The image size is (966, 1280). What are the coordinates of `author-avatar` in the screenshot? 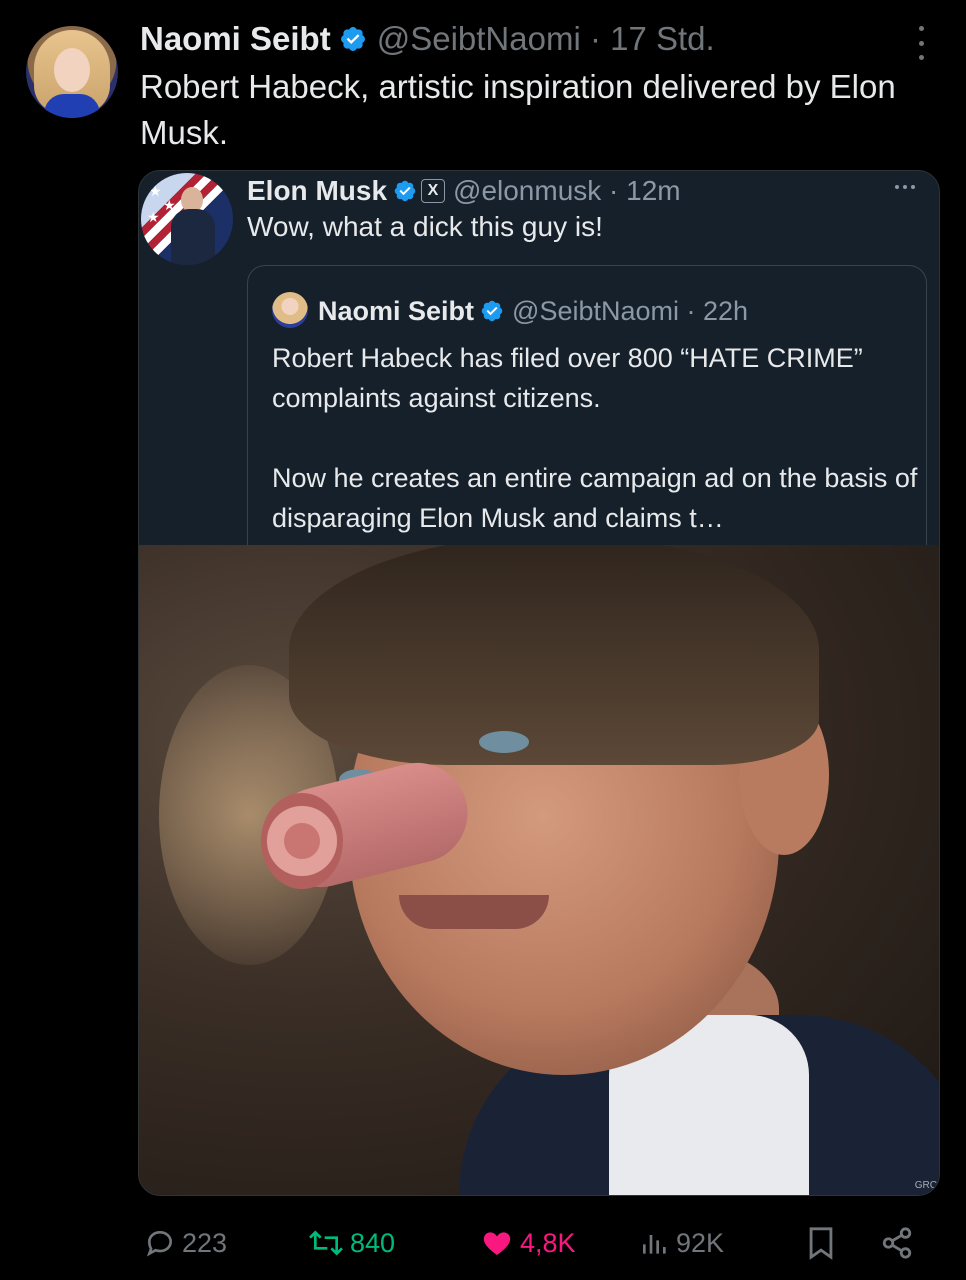 It's located at (72, 72).